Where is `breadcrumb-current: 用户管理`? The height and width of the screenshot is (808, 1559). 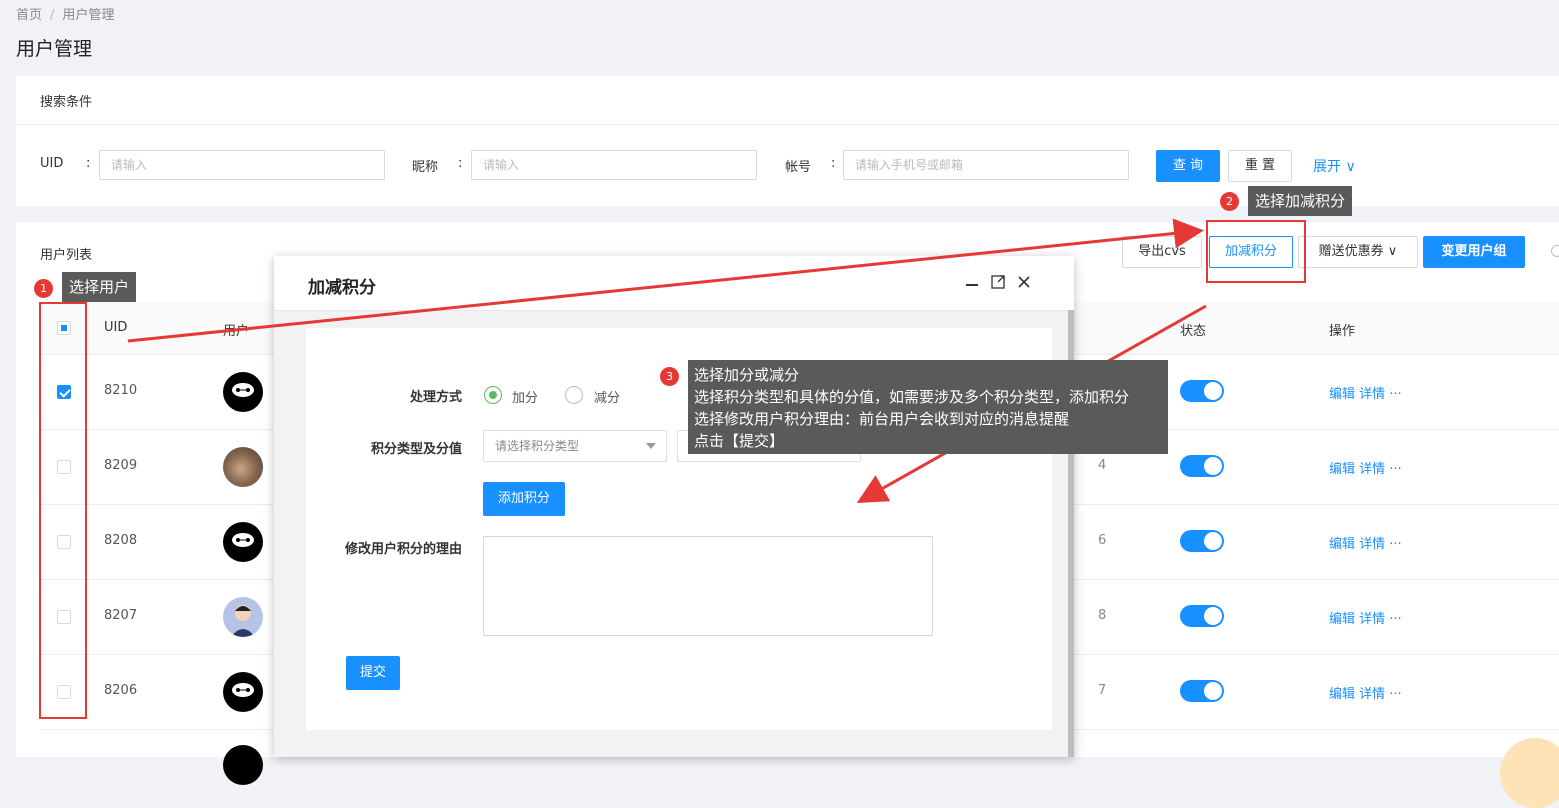 breadcrumb-current: 用户管理 is located at coordinates (88, 15).